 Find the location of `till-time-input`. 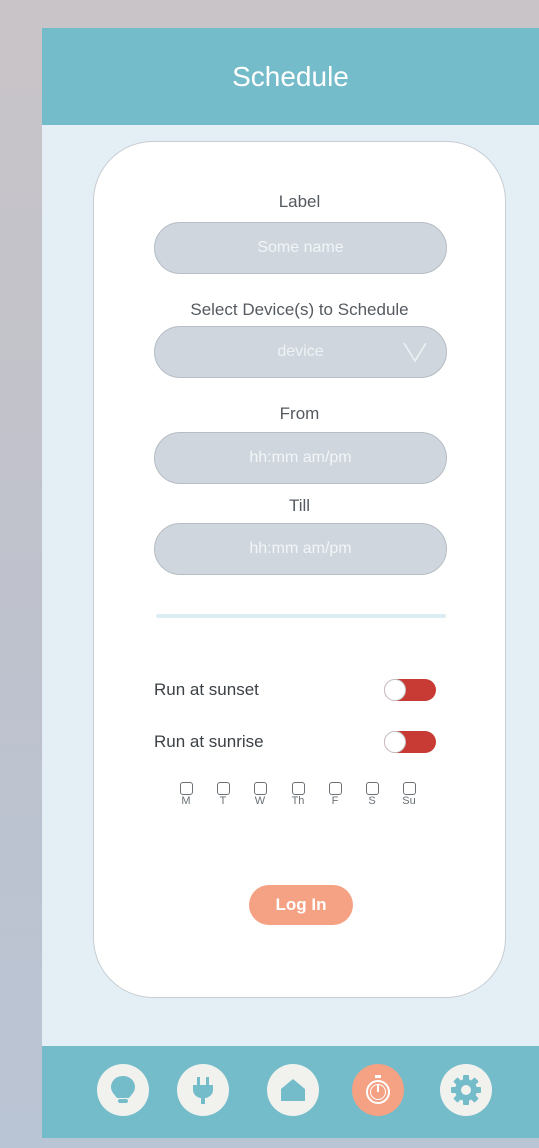

till-time-input is located at coordinates (300, 549).